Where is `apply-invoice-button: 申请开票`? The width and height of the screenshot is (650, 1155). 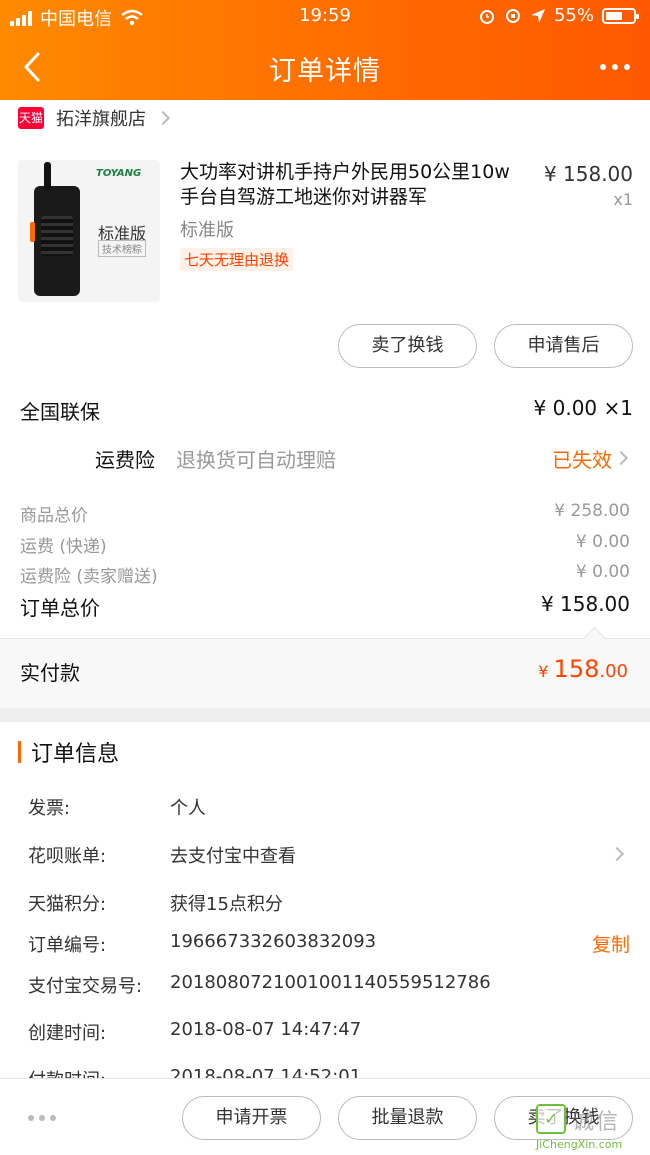 apply-invoice-button: 申请开票 is located at coordinates (251, 1118).